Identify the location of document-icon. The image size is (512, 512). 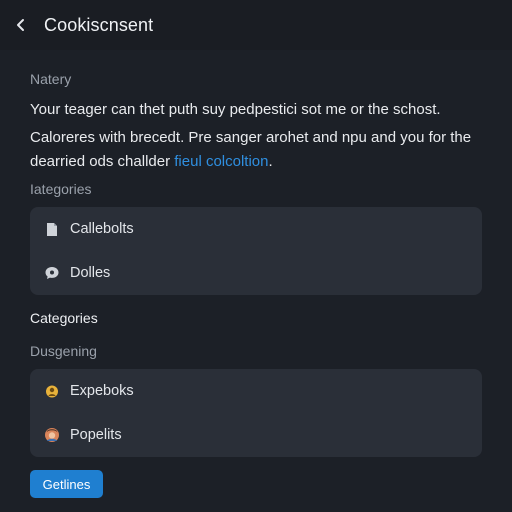
(52, 229).